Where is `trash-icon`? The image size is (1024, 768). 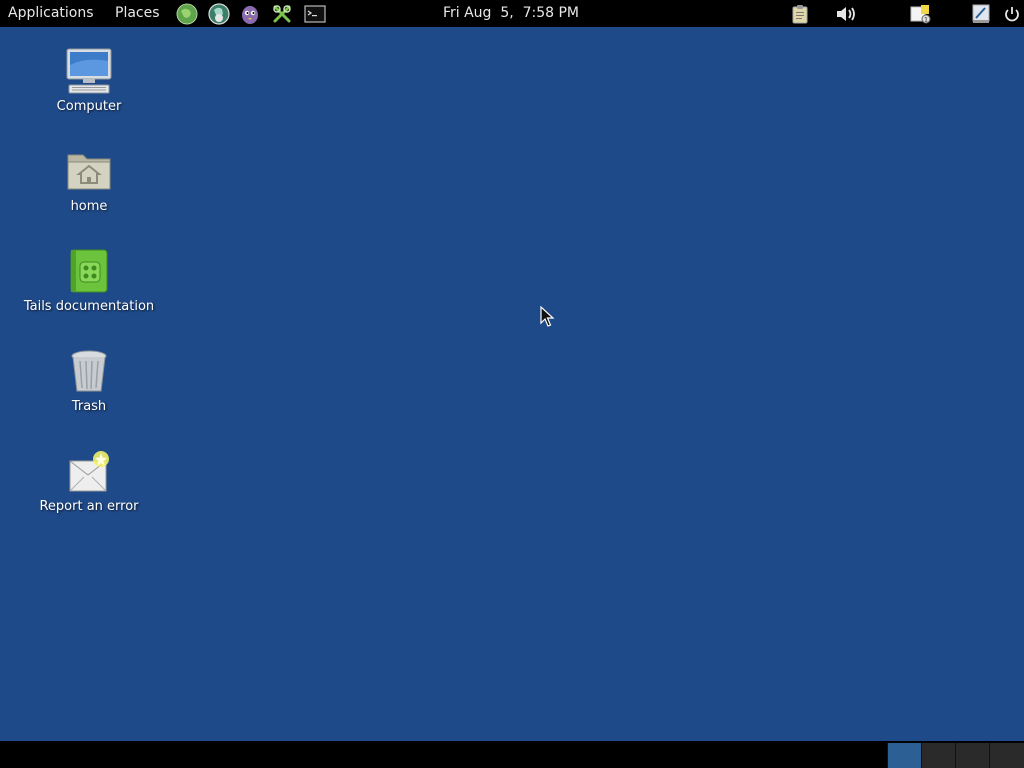 trash-icon is located at coordinates (89, 371).